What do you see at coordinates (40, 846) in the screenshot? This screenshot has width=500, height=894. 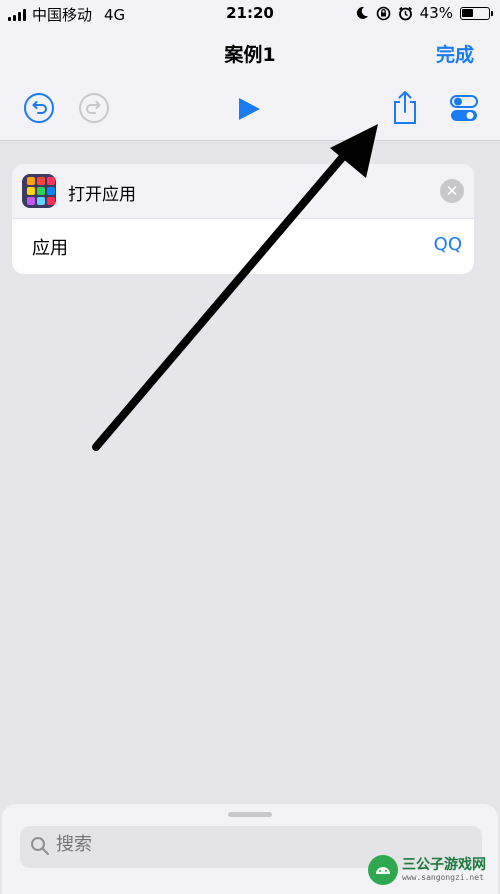 I see `search-icon` at bounding box center [40, 846].